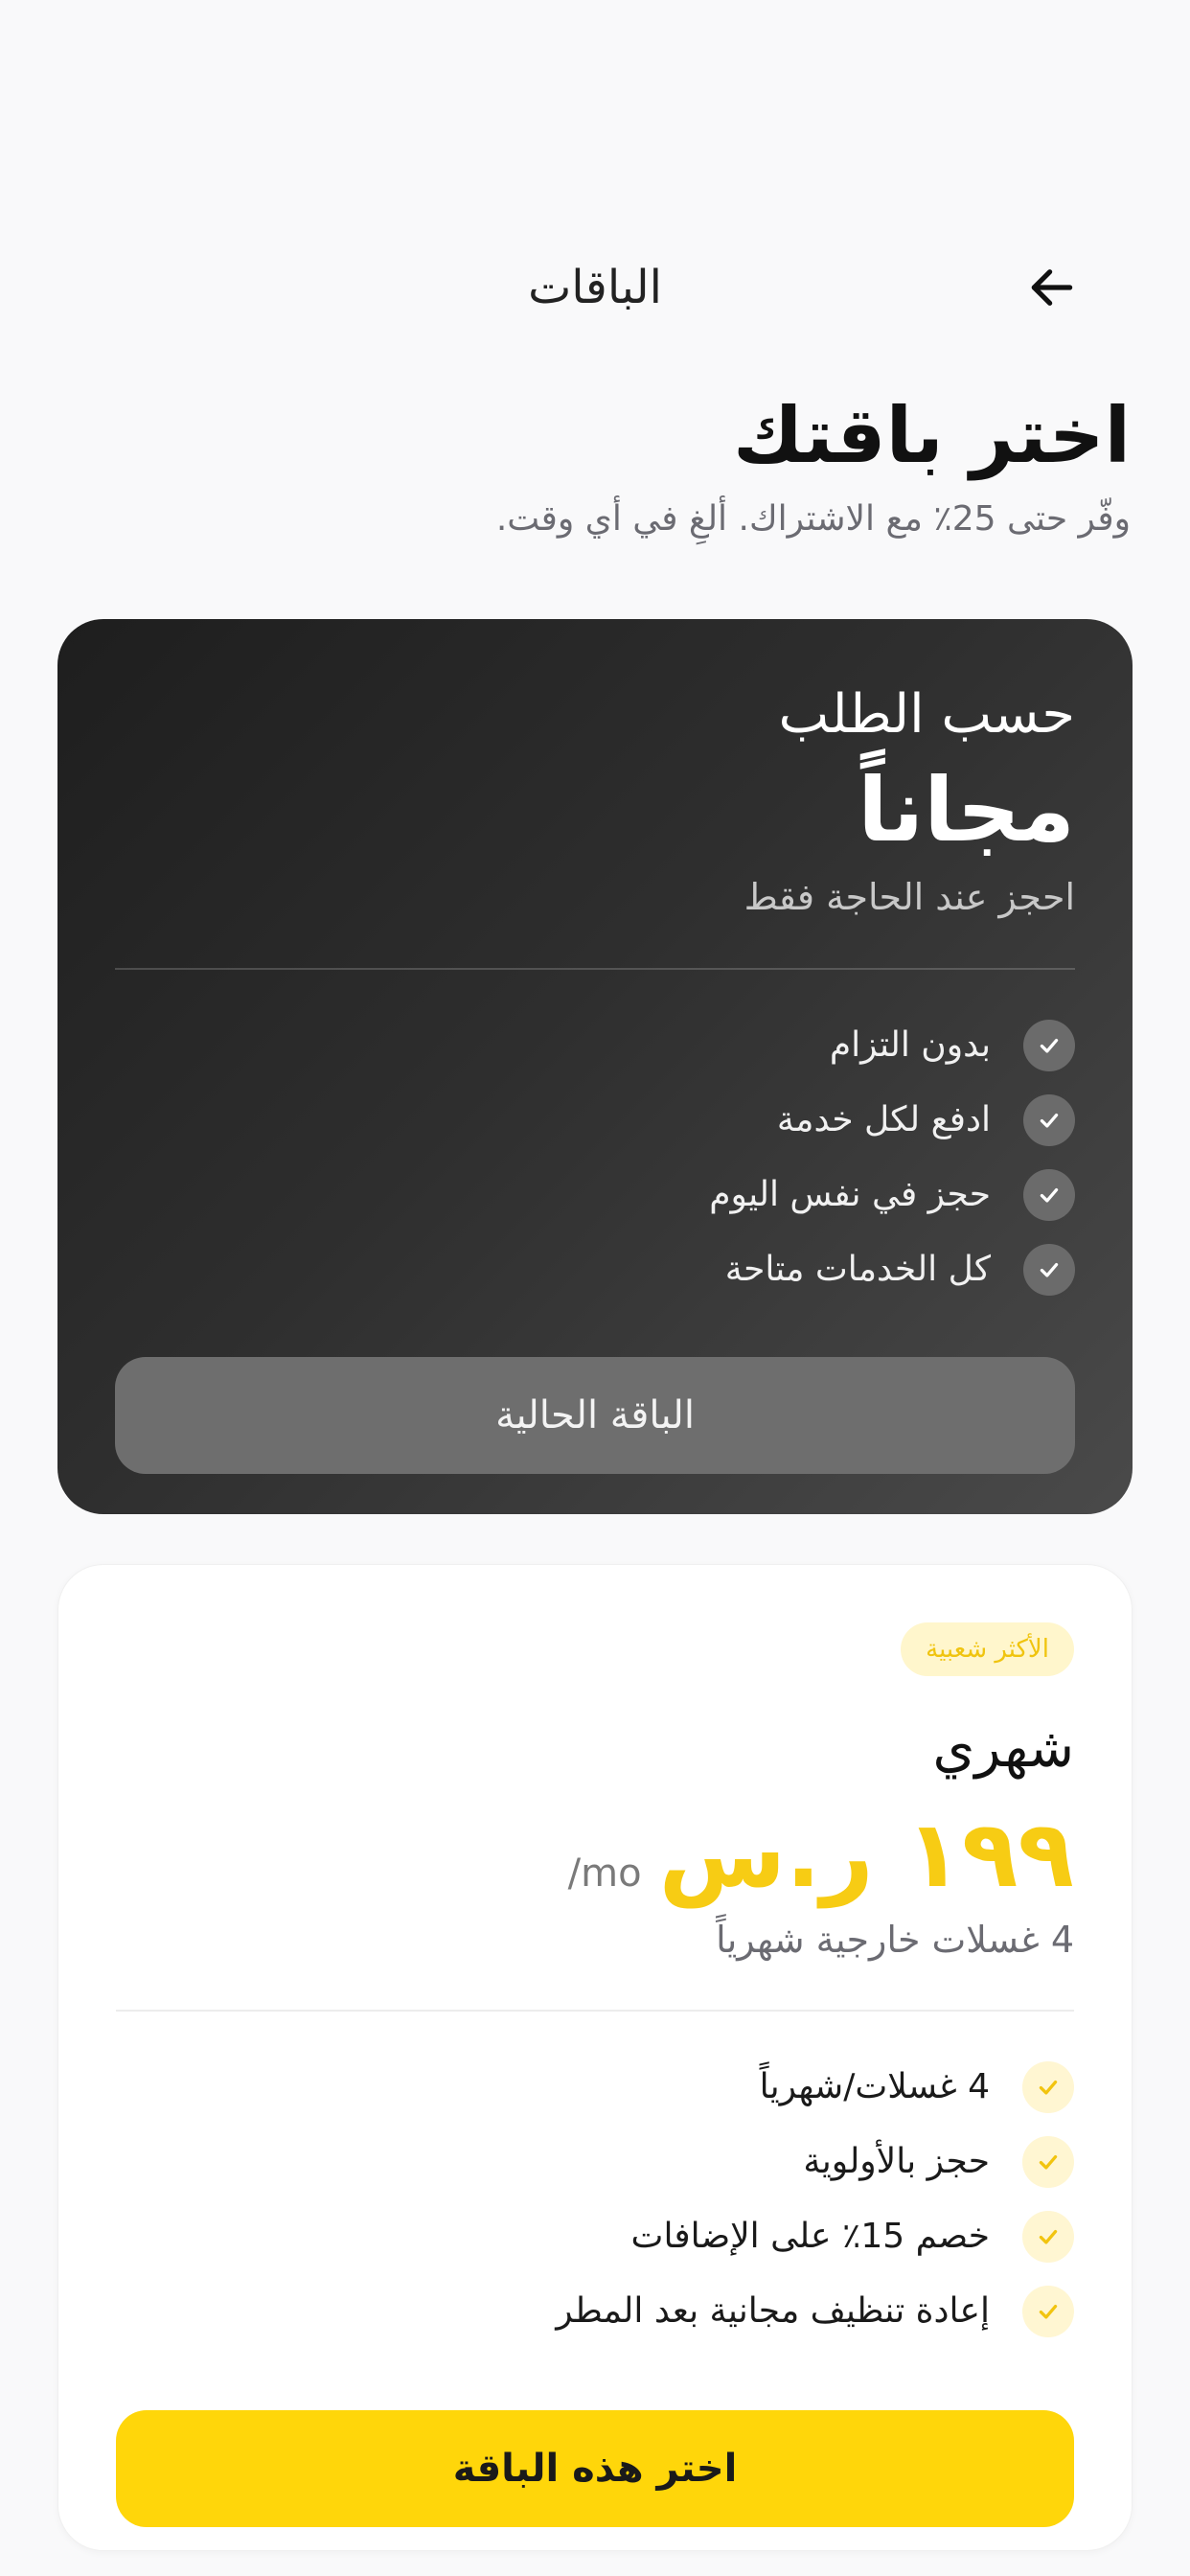 This screenshot has width=1190, height=2576. I want to click on feature-item: إعادة تنظيف مجانية بعد المطر, so click(595, 2311).